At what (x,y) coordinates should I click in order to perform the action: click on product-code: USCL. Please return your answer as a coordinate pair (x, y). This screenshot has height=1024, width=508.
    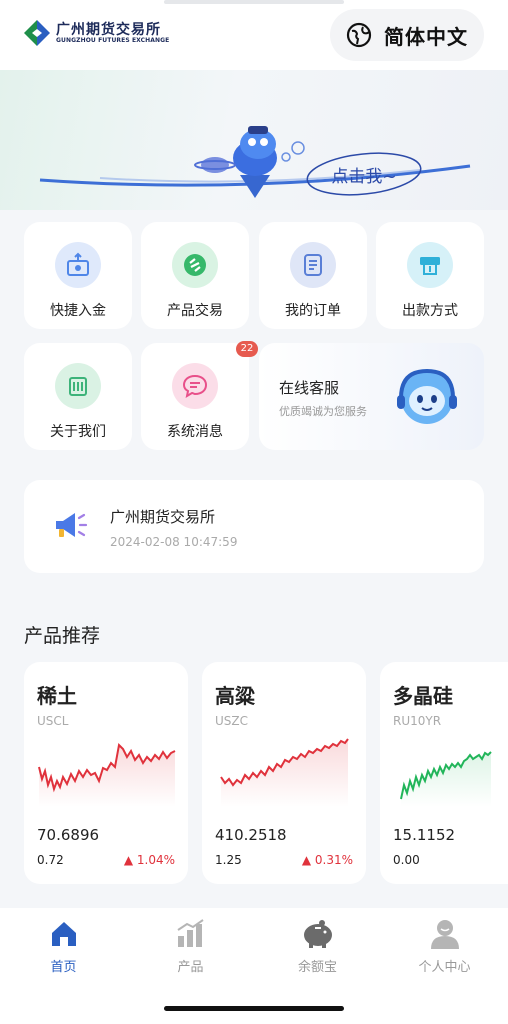
    Looking at the image, I should click on (53, 721).